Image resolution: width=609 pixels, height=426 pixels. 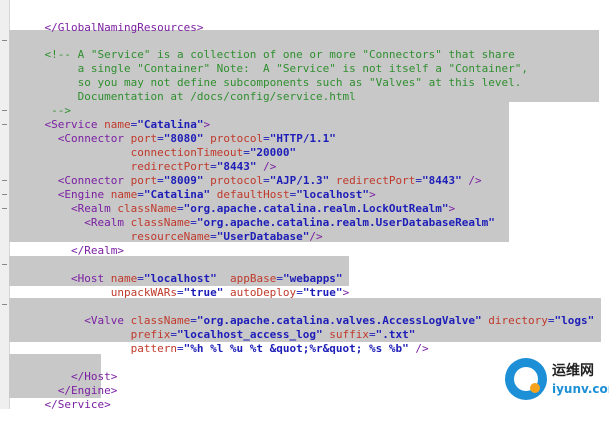 I want to click on code-line: <Service name="Catalina">, so click(x=114, y=117).